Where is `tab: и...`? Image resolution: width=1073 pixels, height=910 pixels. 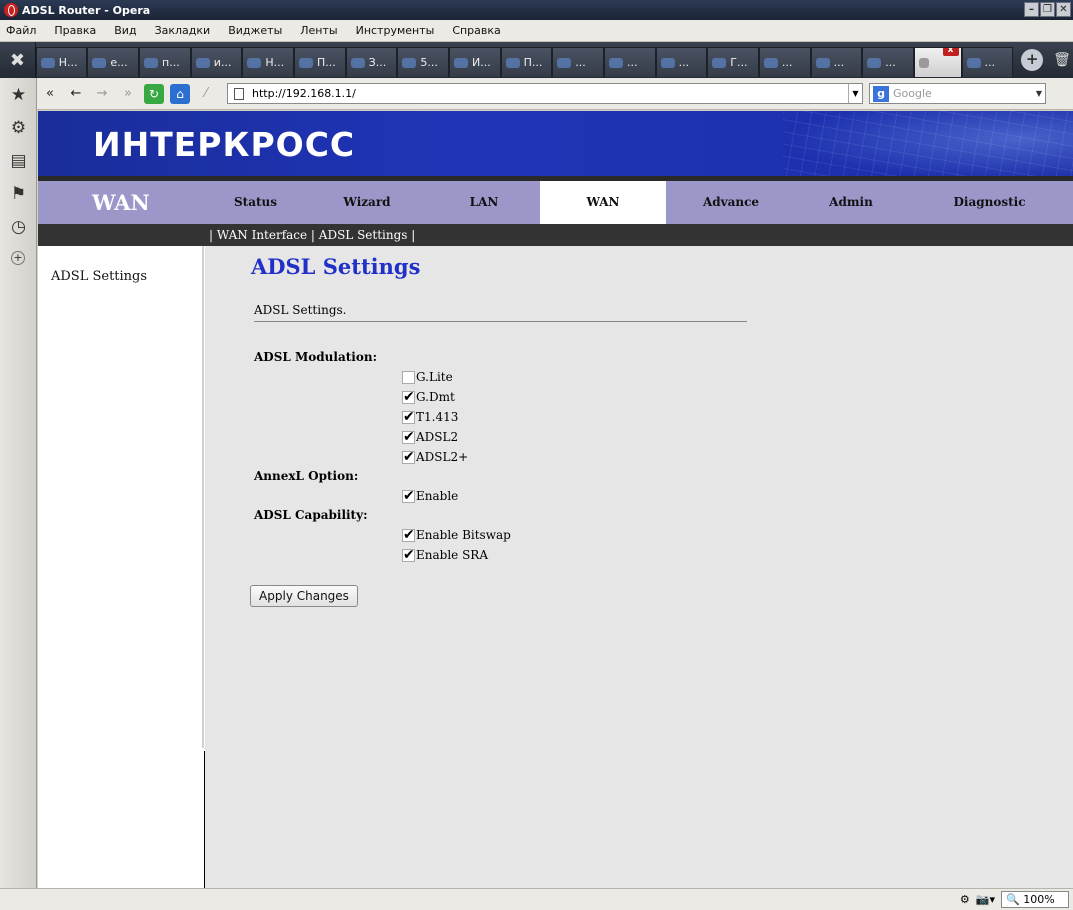
tab: и... is located at coordinates (216, 62).